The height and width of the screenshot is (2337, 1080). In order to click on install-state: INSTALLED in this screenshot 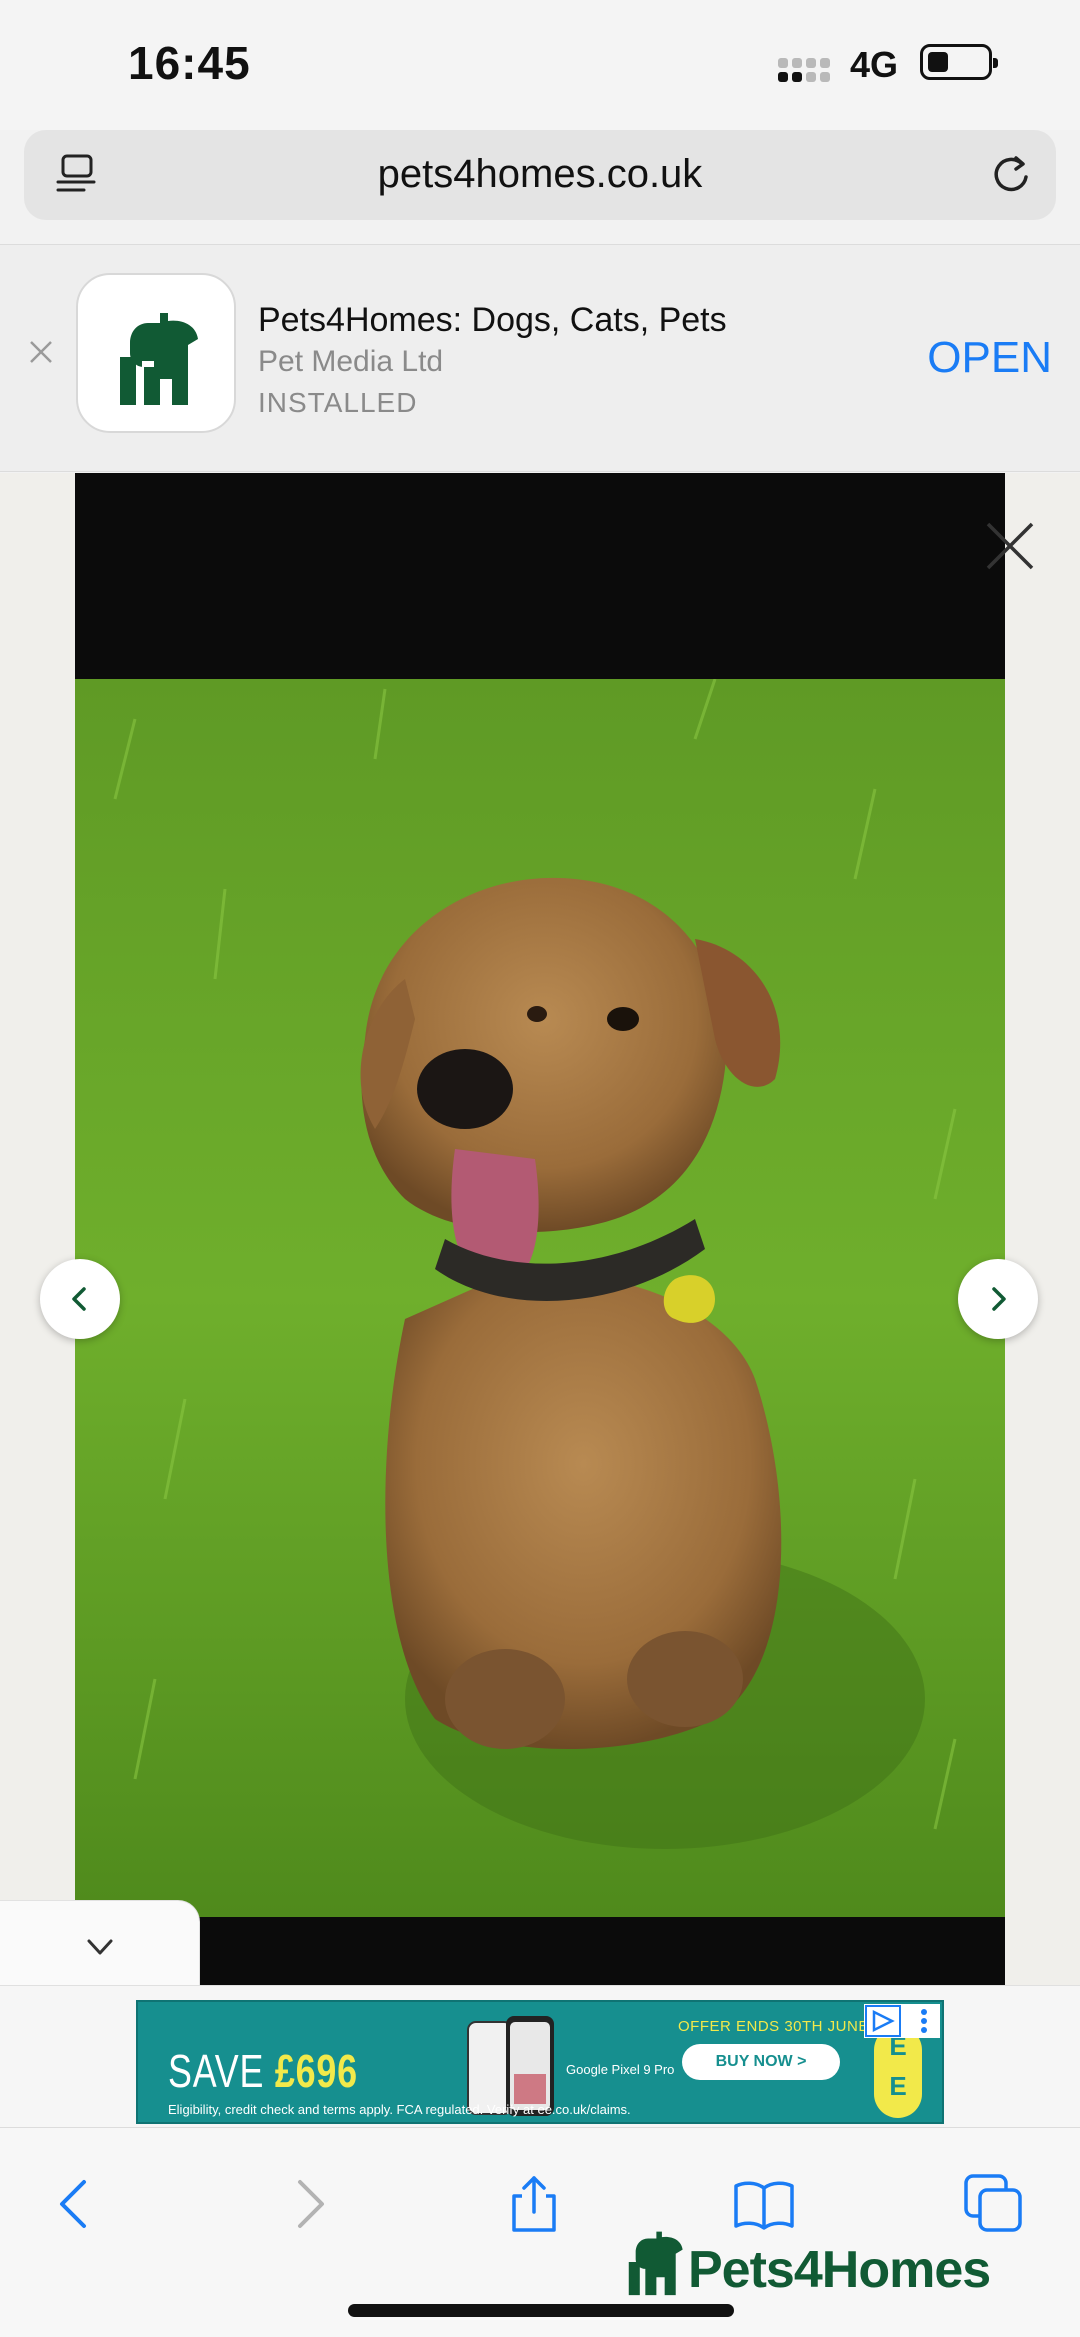, I will do `click(338, 402)`.